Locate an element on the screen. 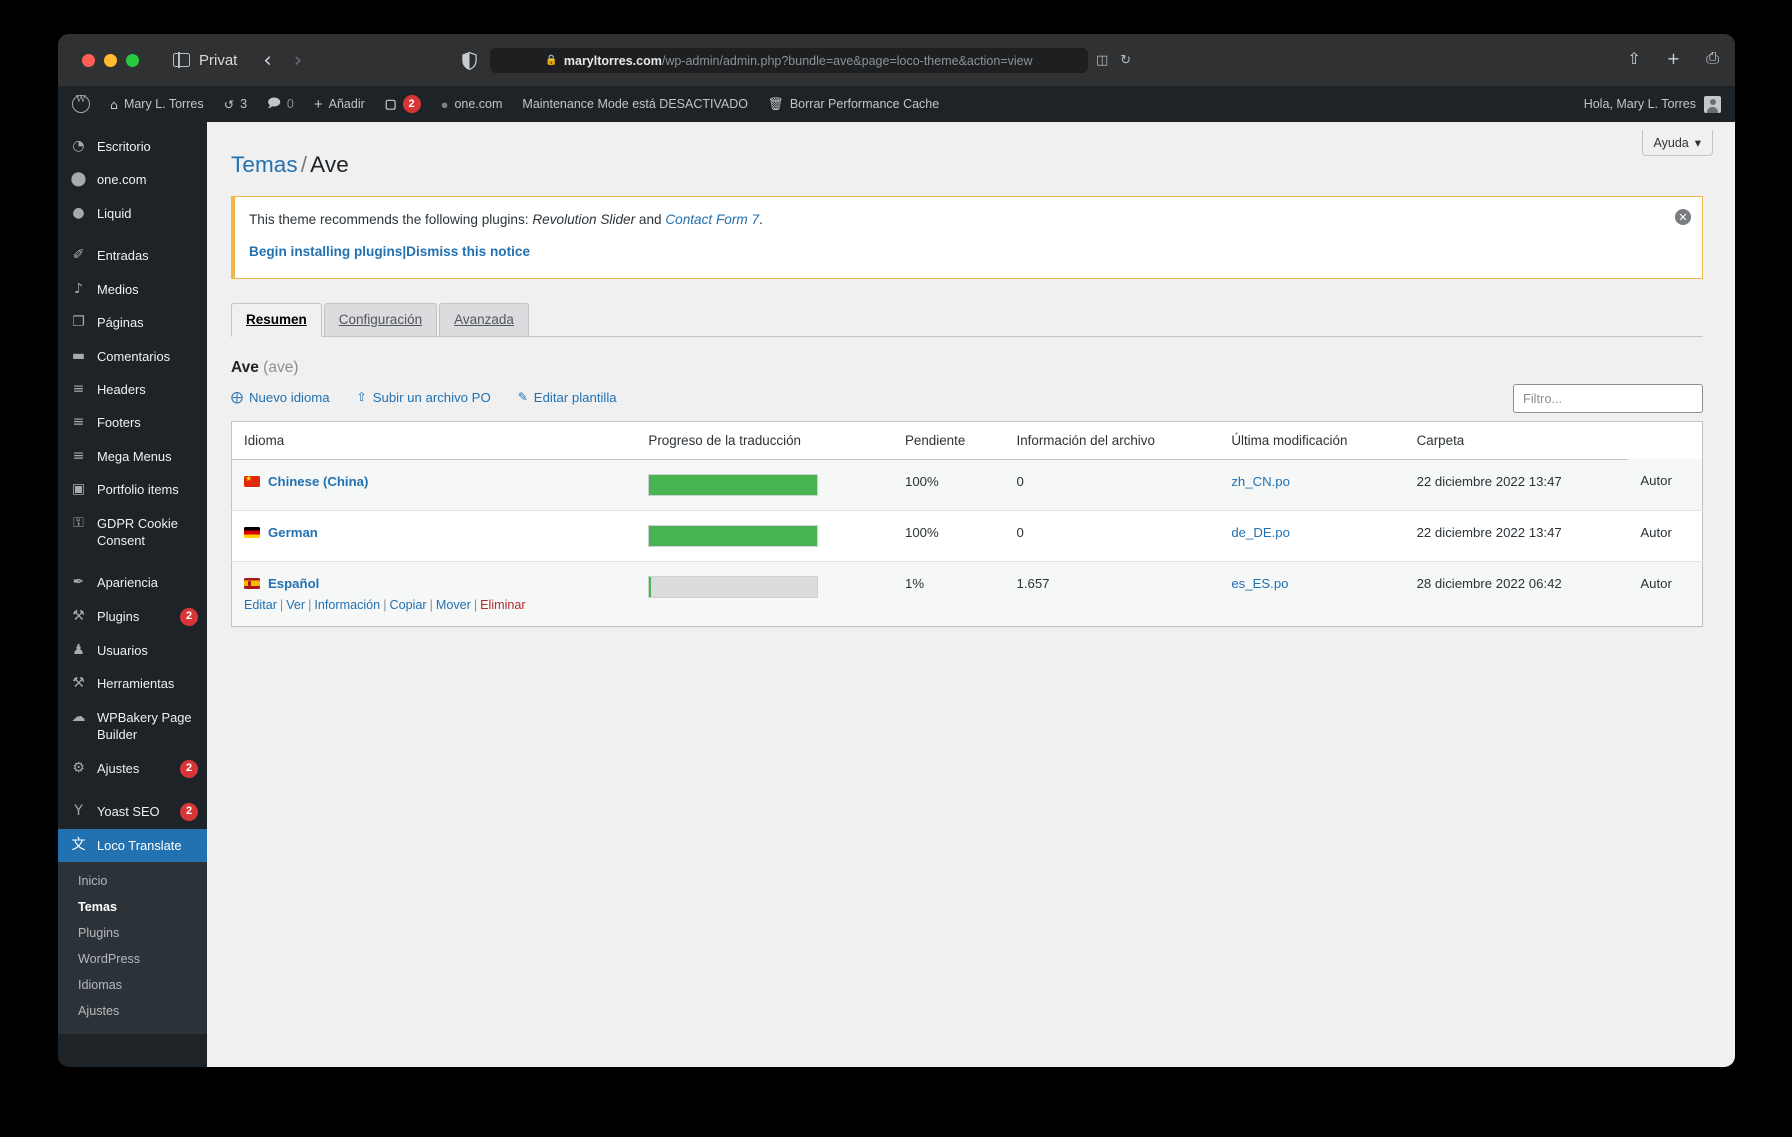 The height and width of the screenshot is (1137, 1792). language-link: Chinese (China) is located at coordinates (318, 481).